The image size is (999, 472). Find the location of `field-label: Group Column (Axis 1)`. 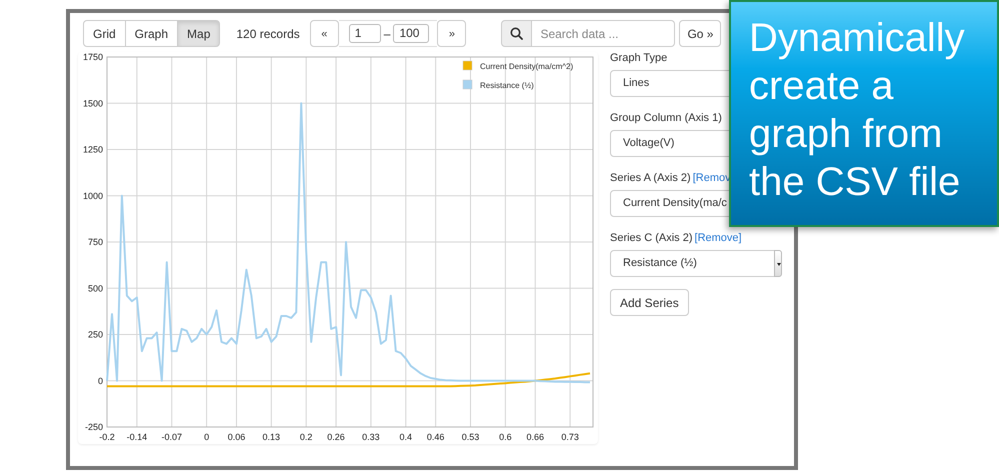

field-label: Group Column (Axis 1) is located at coordinates (666, 118).